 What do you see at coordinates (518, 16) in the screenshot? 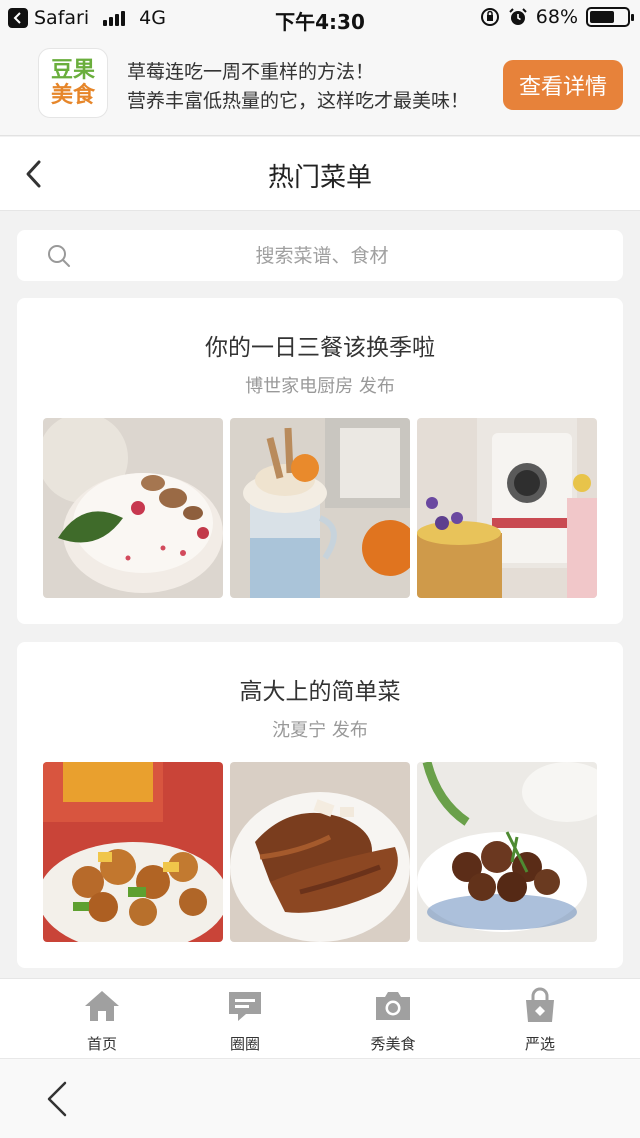
I see `alarm-icon` at bounding box center [518, 16].